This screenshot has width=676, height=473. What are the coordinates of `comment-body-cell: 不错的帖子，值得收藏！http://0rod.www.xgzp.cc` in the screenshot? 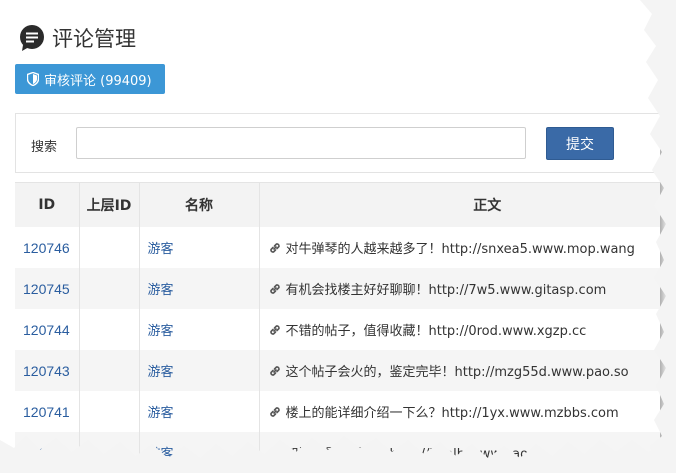 It's located at (459, 329).